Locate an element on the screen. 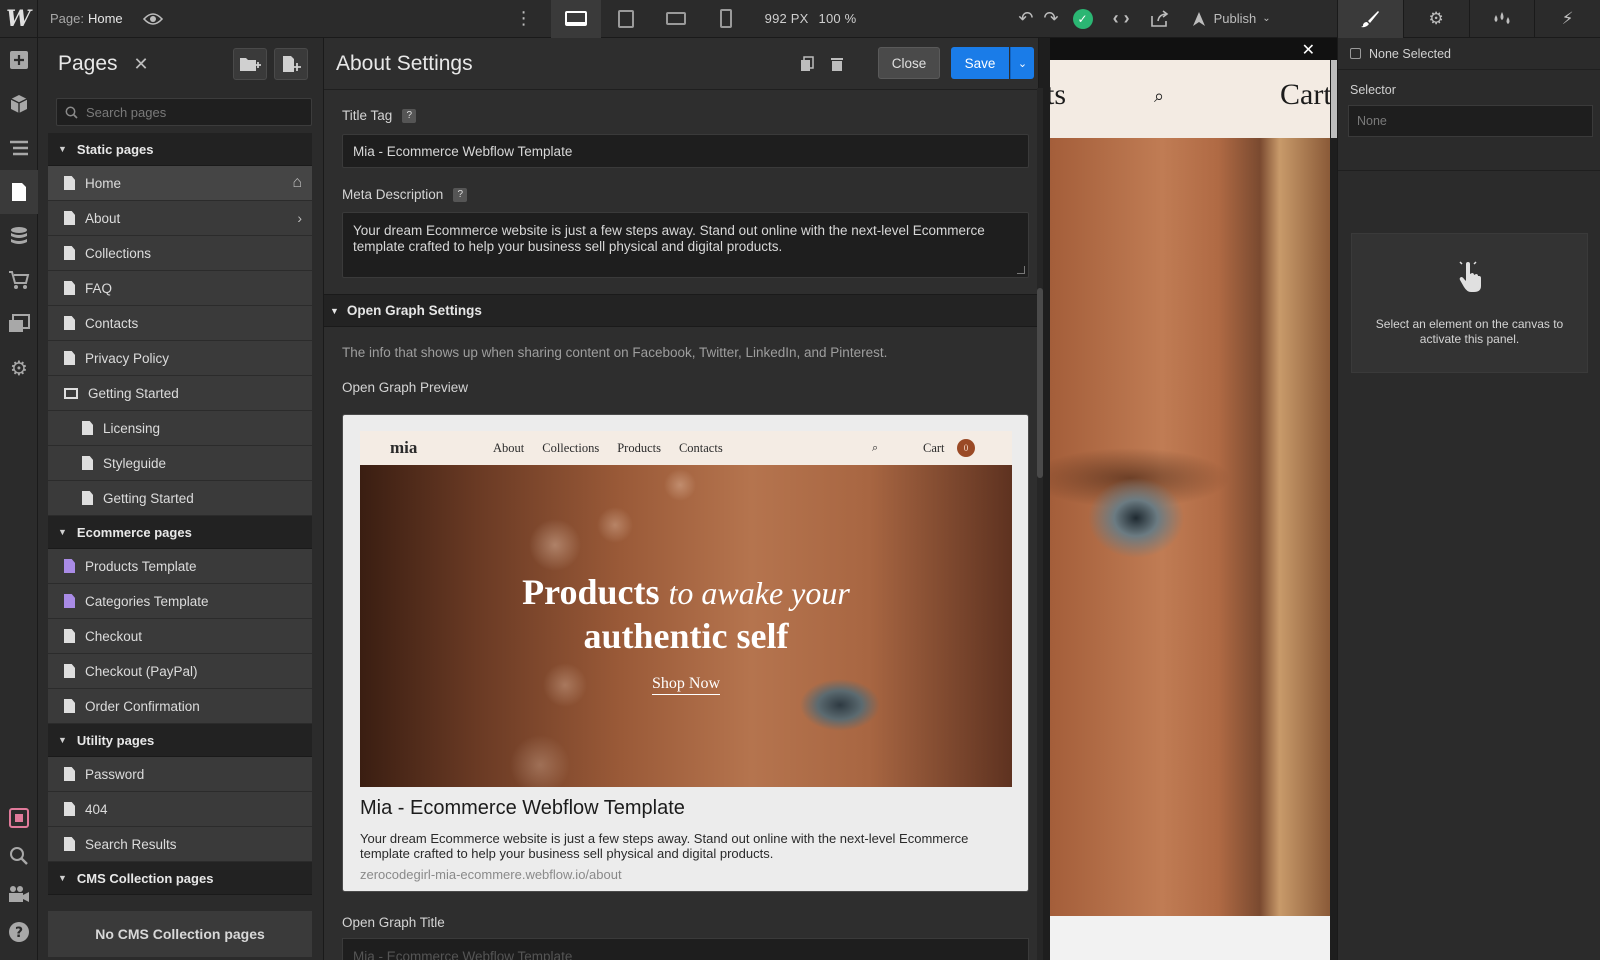 This screenshot has width=1600, height=960. more-vertical-icon: ⋮ is located at coordinates (524, 19).